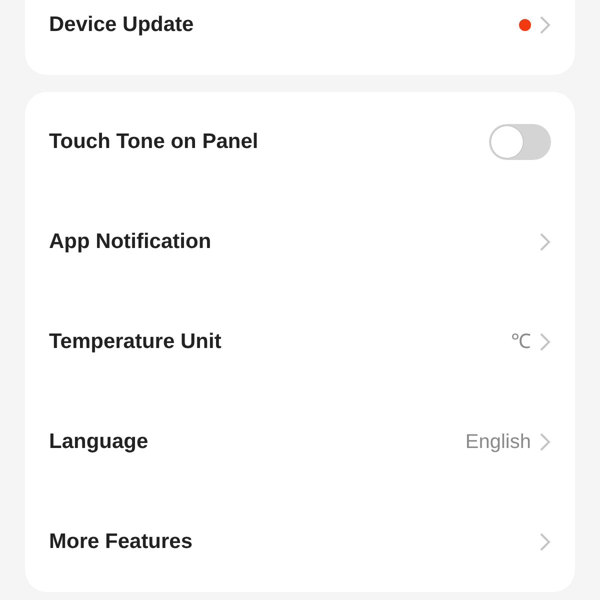 The width and height of the screenshot is (600, 600). I want to click on setting-label: More Features, so click(121, 542).